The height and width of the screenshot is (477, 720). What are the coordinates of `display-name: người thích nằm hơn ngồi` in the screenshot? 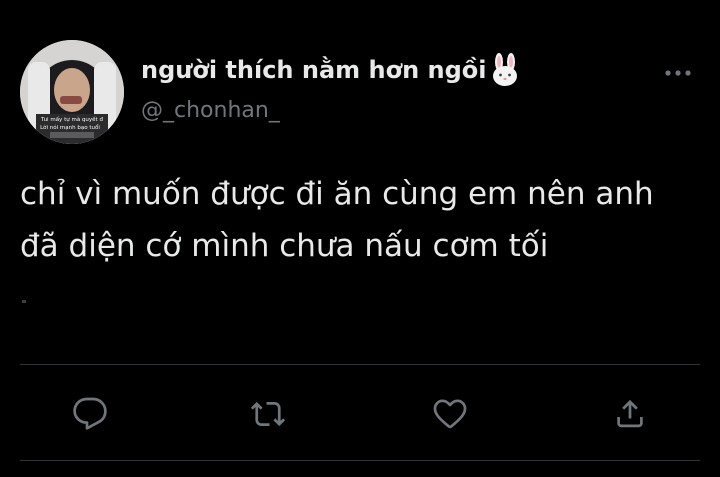 It's located at (314, 70).